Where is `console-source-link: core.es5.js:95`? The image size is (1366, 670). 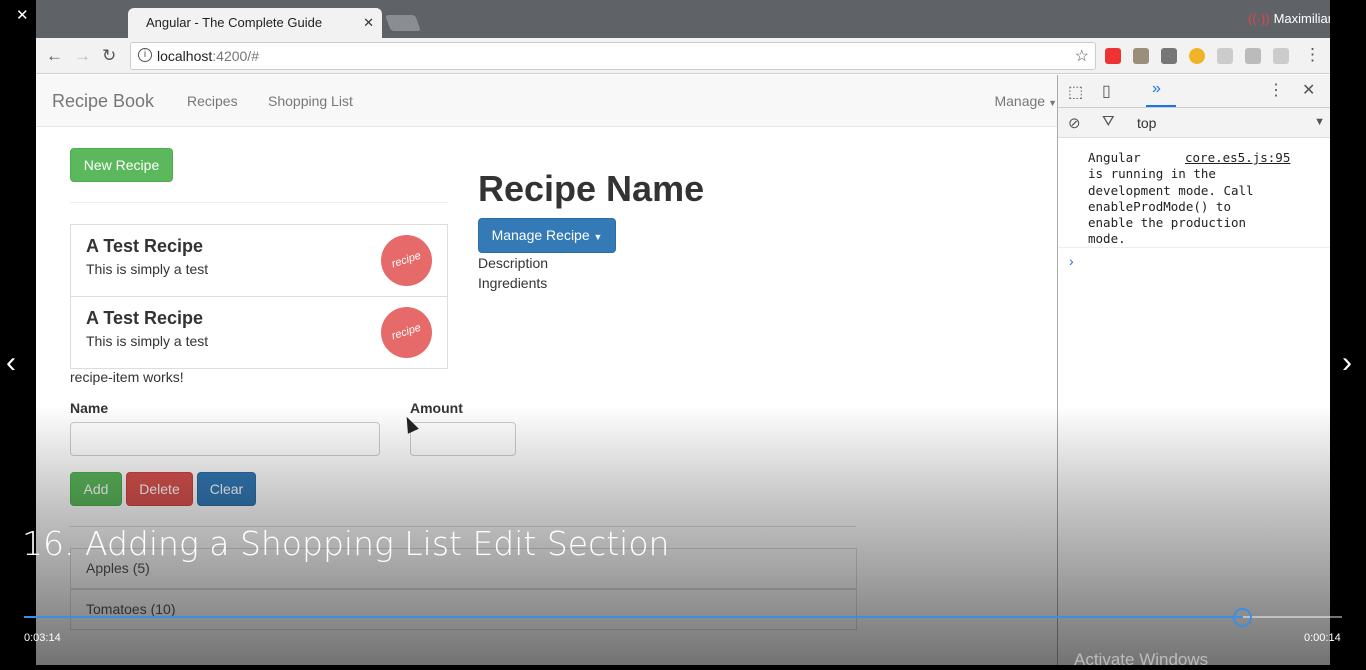
console-source-link: core.es5.js:95 is located at coordinates (1237, 157).